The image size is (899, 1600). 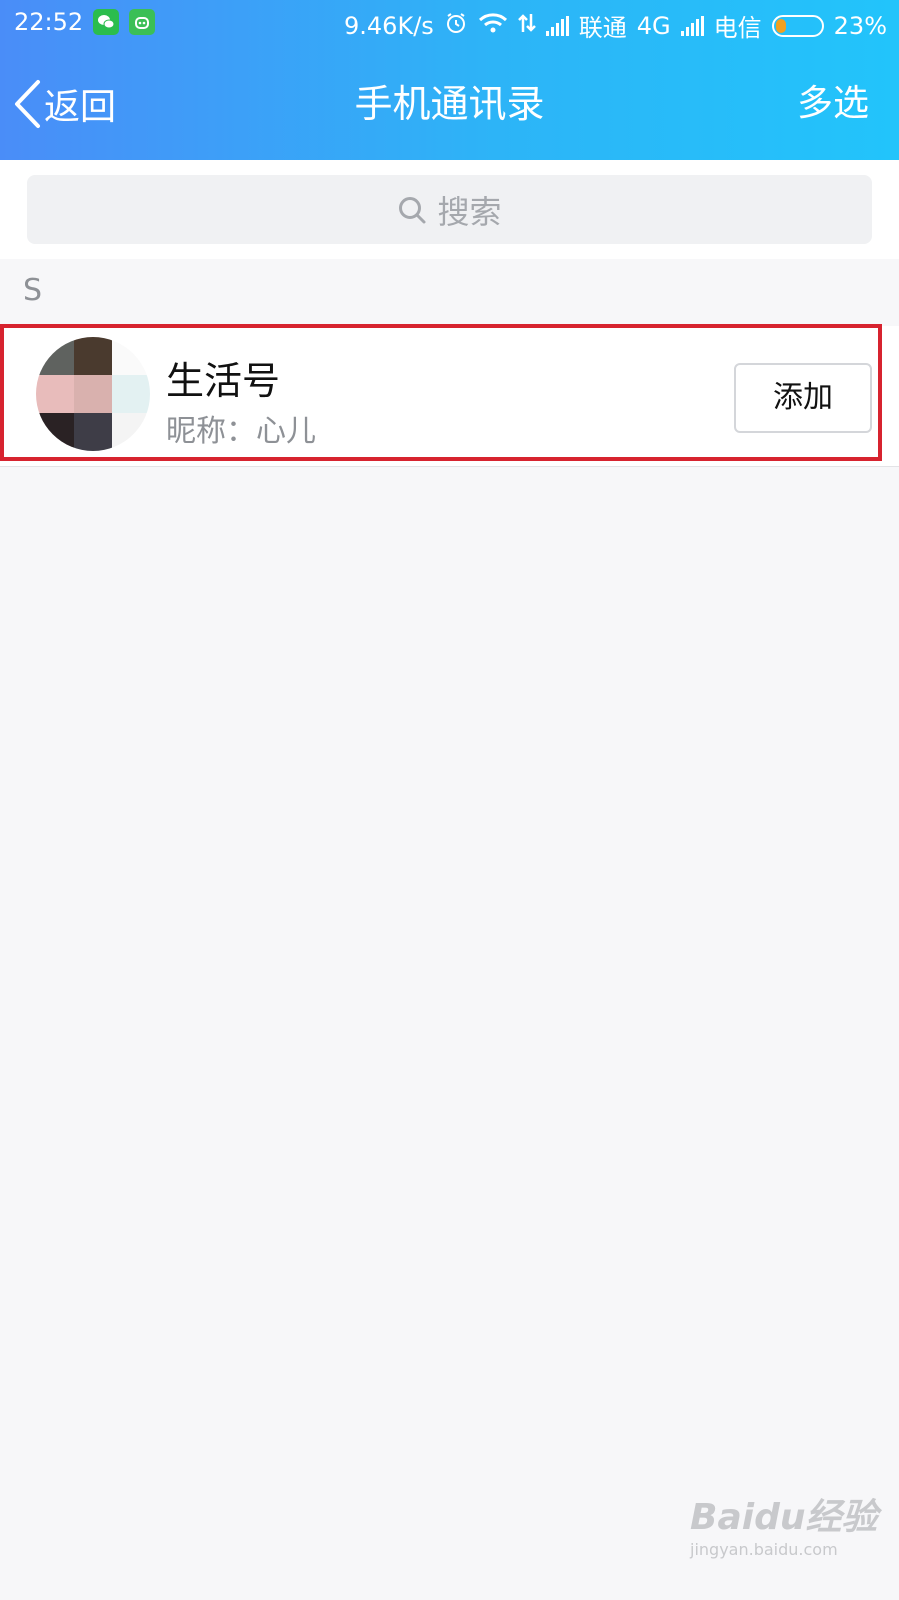 I want to click on status-left: 22:52, so click(x=85, y=22).